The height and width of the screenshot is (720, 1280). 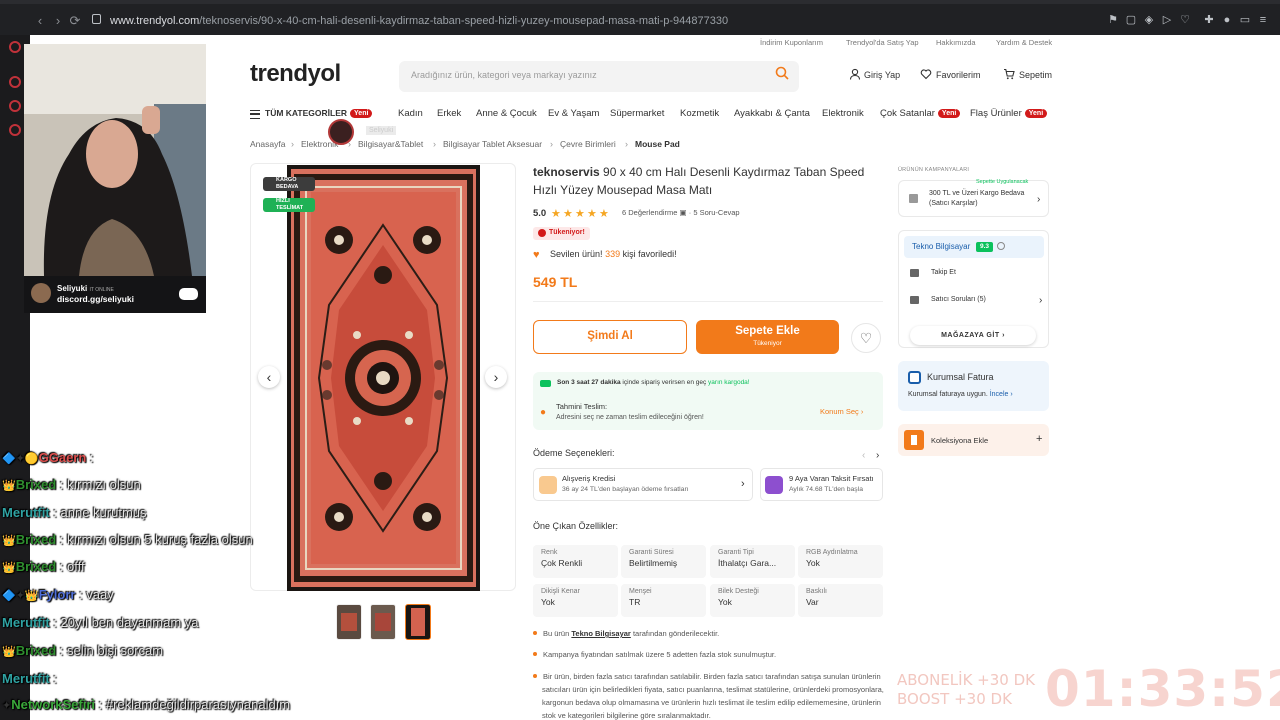 I want to click on rating-value: 5.0, so click(x=540, y=213).